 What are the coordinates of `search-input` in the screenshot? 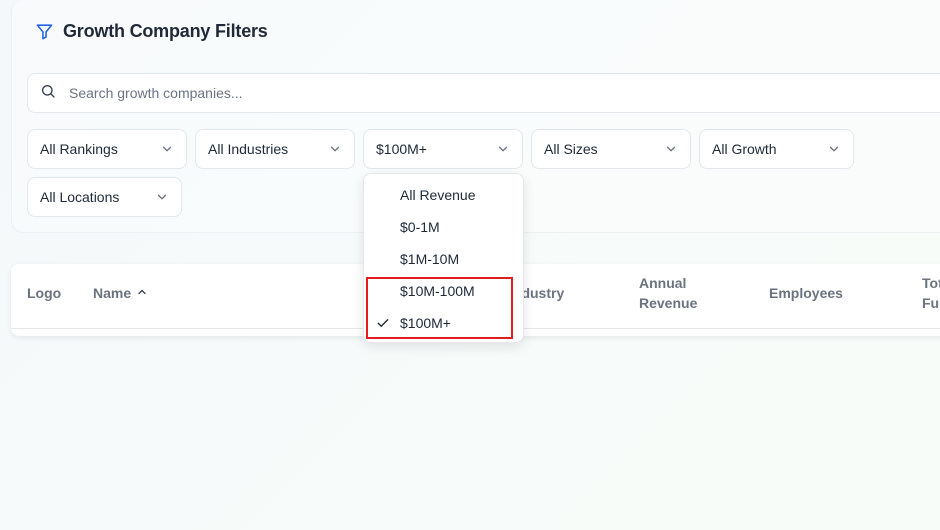 It's located at (469, 93).